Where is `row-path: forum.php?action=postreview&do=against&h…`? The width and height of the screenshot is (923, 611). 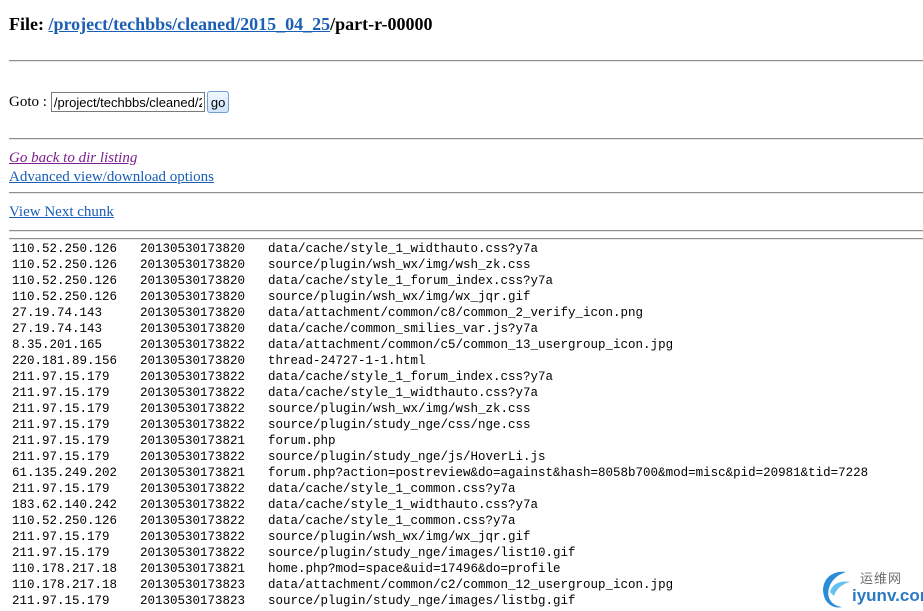 row-path: forum.php?action=postreview&do=against&h… is located at coordinates (568, 473).